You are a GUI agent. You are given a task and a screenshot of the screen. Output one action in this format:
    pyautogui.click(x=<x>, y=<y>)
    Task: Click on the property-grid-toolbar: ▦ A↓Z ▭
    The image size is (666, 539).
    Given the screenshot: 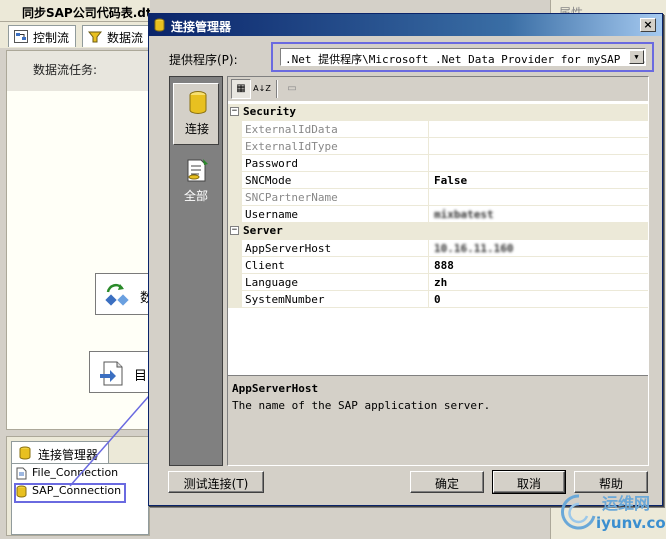 What is the action you would take?
    pyautogui.click(x=438, y=89)
    